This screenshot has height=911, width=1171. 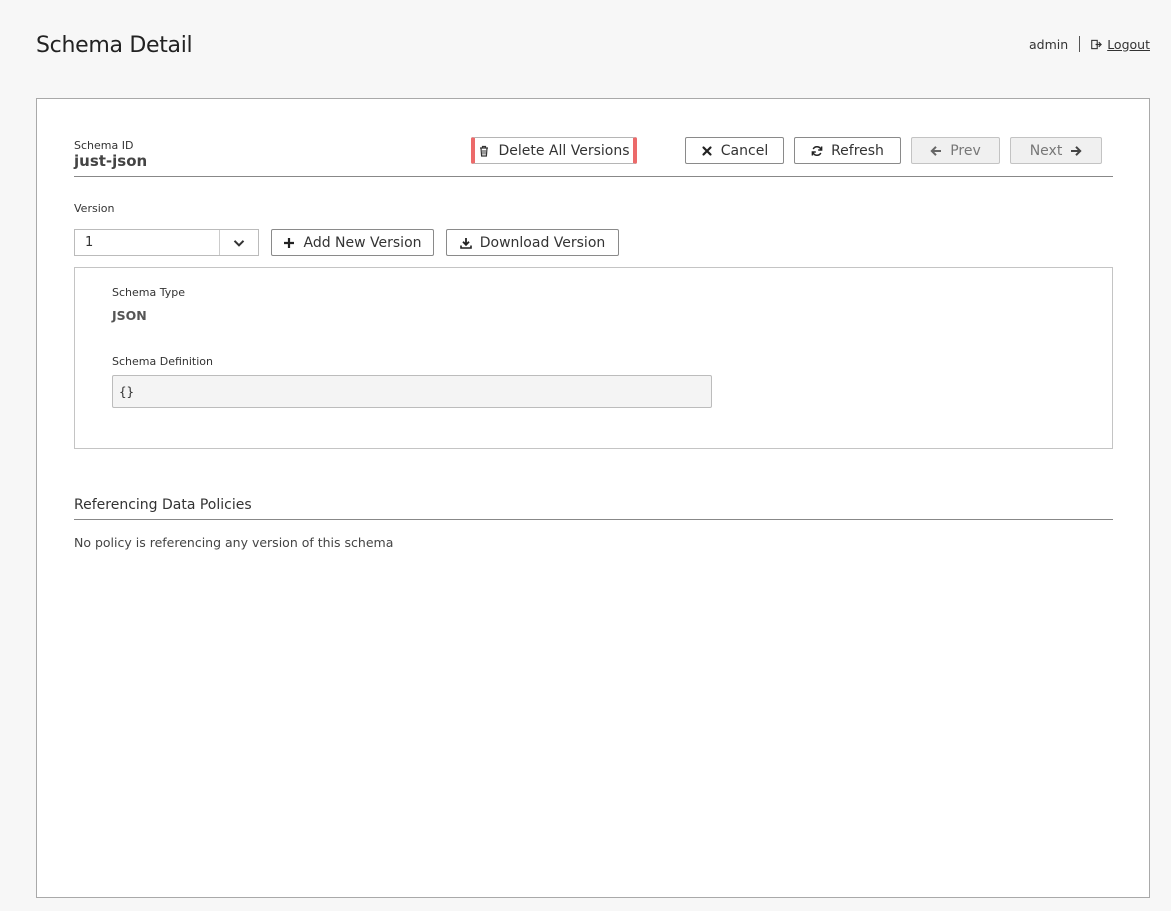 What do you see at coordinates (1089, 44) in the screenshot?
I see `user-area: admin Logout` at bounding box center [1089, 44].